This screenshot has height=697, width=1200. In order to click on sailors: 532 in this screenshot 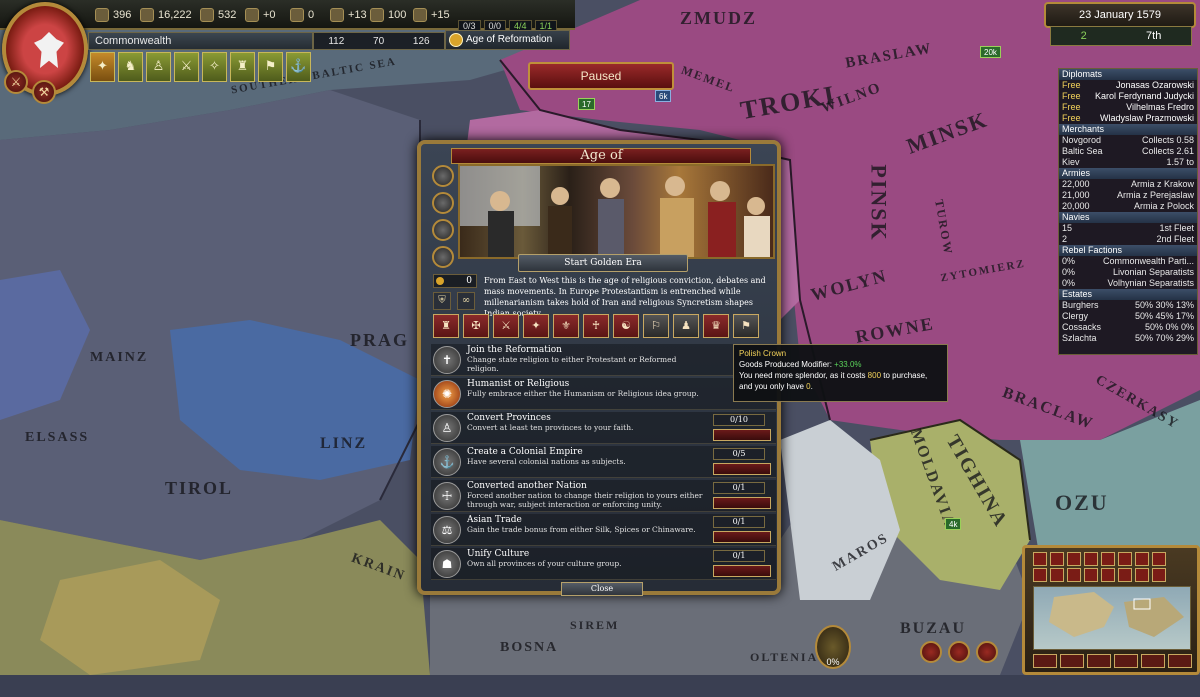, I will do `click(218, 15)`.